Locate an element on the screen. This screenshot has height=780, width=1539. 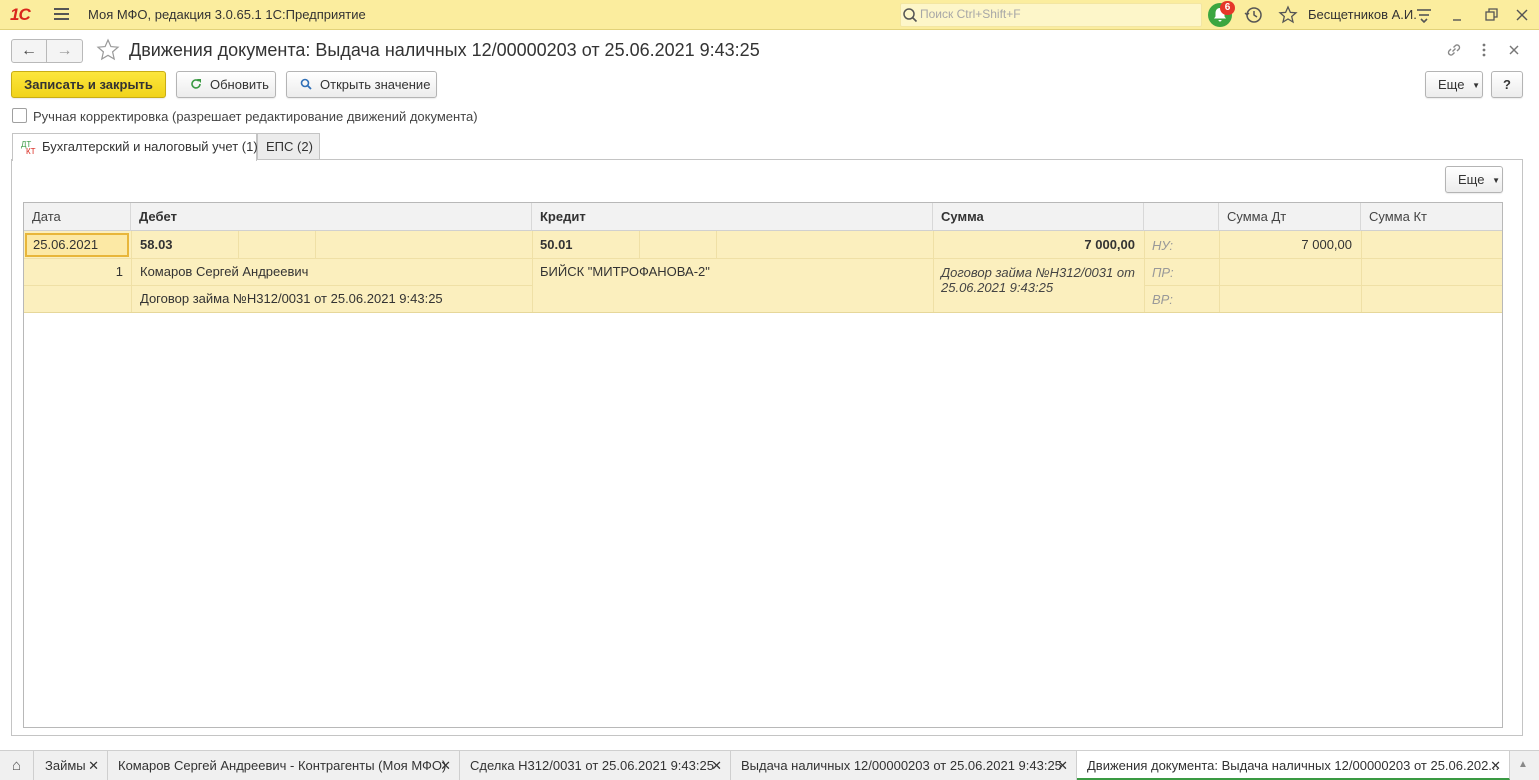
taskbar-tab-deal: Сделка Н312/0031 от 25.06.2021 9:43:25 ✕ is located at coordinates (595, 765).